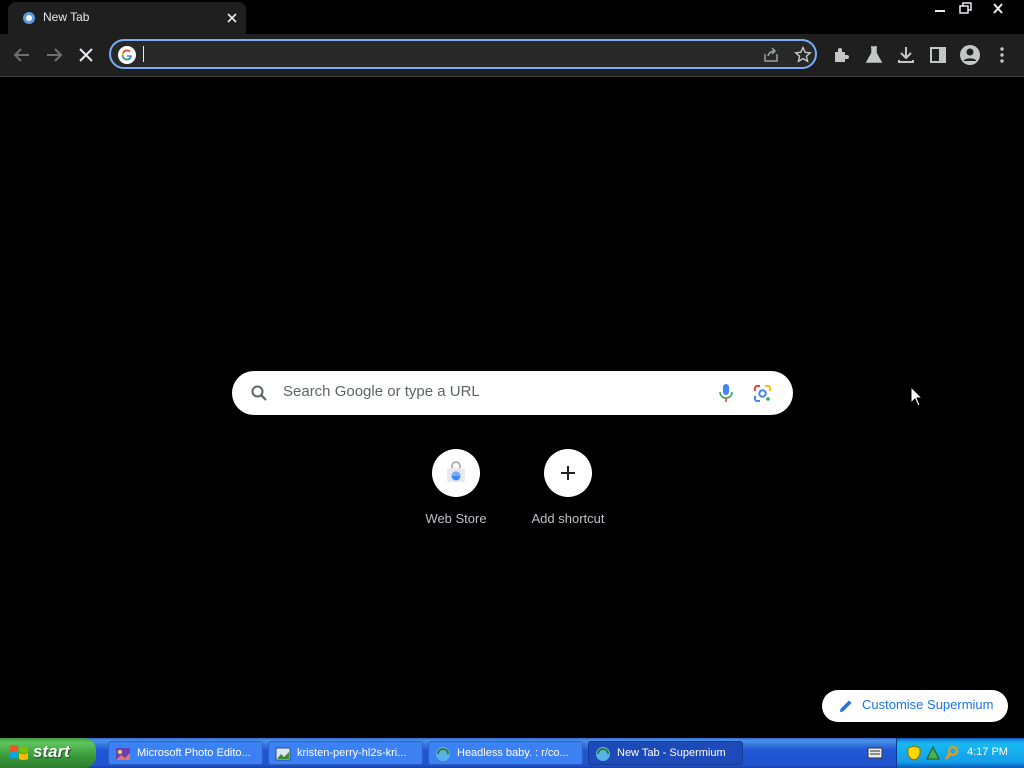  What do you see at coordinates (965, 9) in the screenshot?
I see `restore-icon` at bounding box center [965, 9].